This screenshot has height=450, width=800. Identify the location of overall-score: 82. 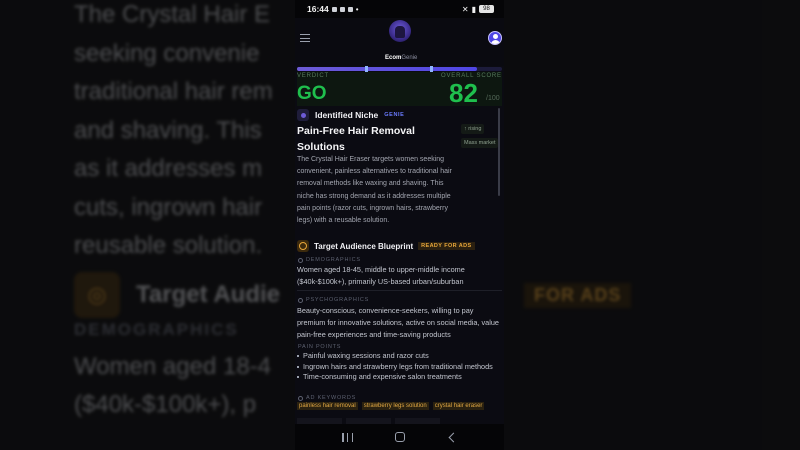
(463, 93).